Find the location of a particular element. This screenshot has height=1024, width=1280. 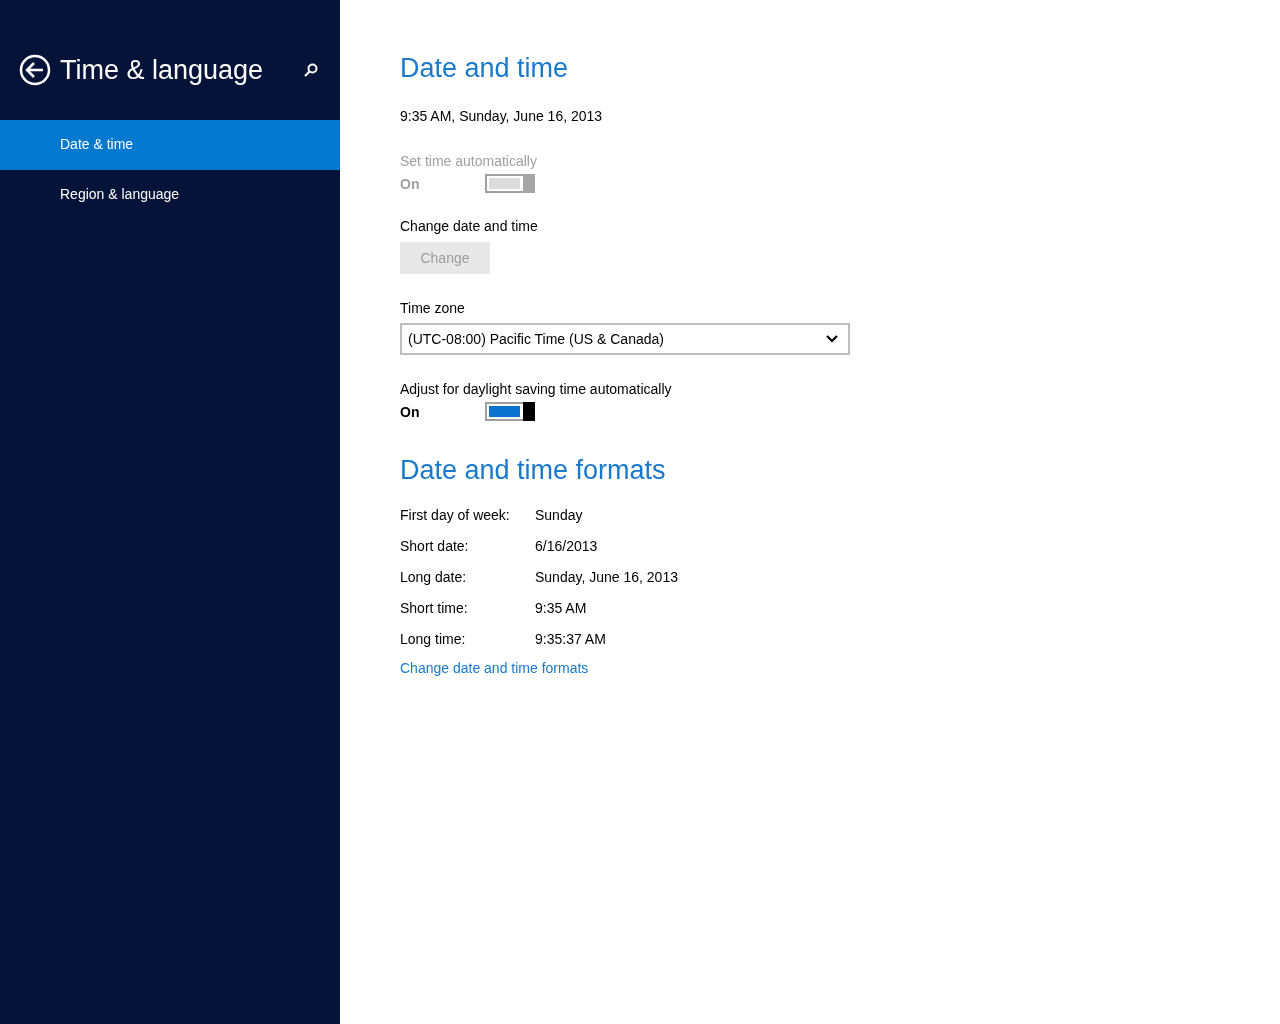

setting-label: Adjust for daylight saving time automatically is located at coordinates (536, 389).